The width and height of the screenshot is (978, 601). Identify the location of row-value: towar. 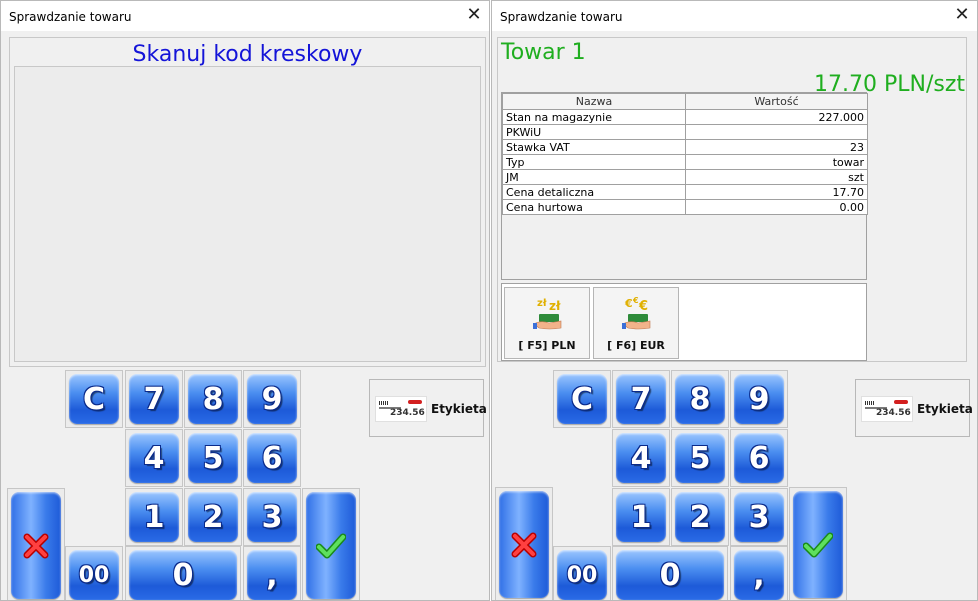
(776, 162).